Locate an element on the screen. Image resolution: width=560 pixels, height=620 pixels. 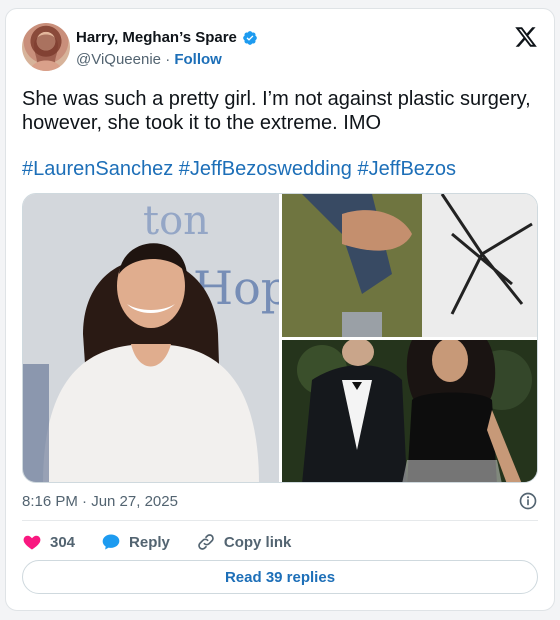
author-display-name: Harry, Meghan’s Spare is located at coordinates (156, 37).